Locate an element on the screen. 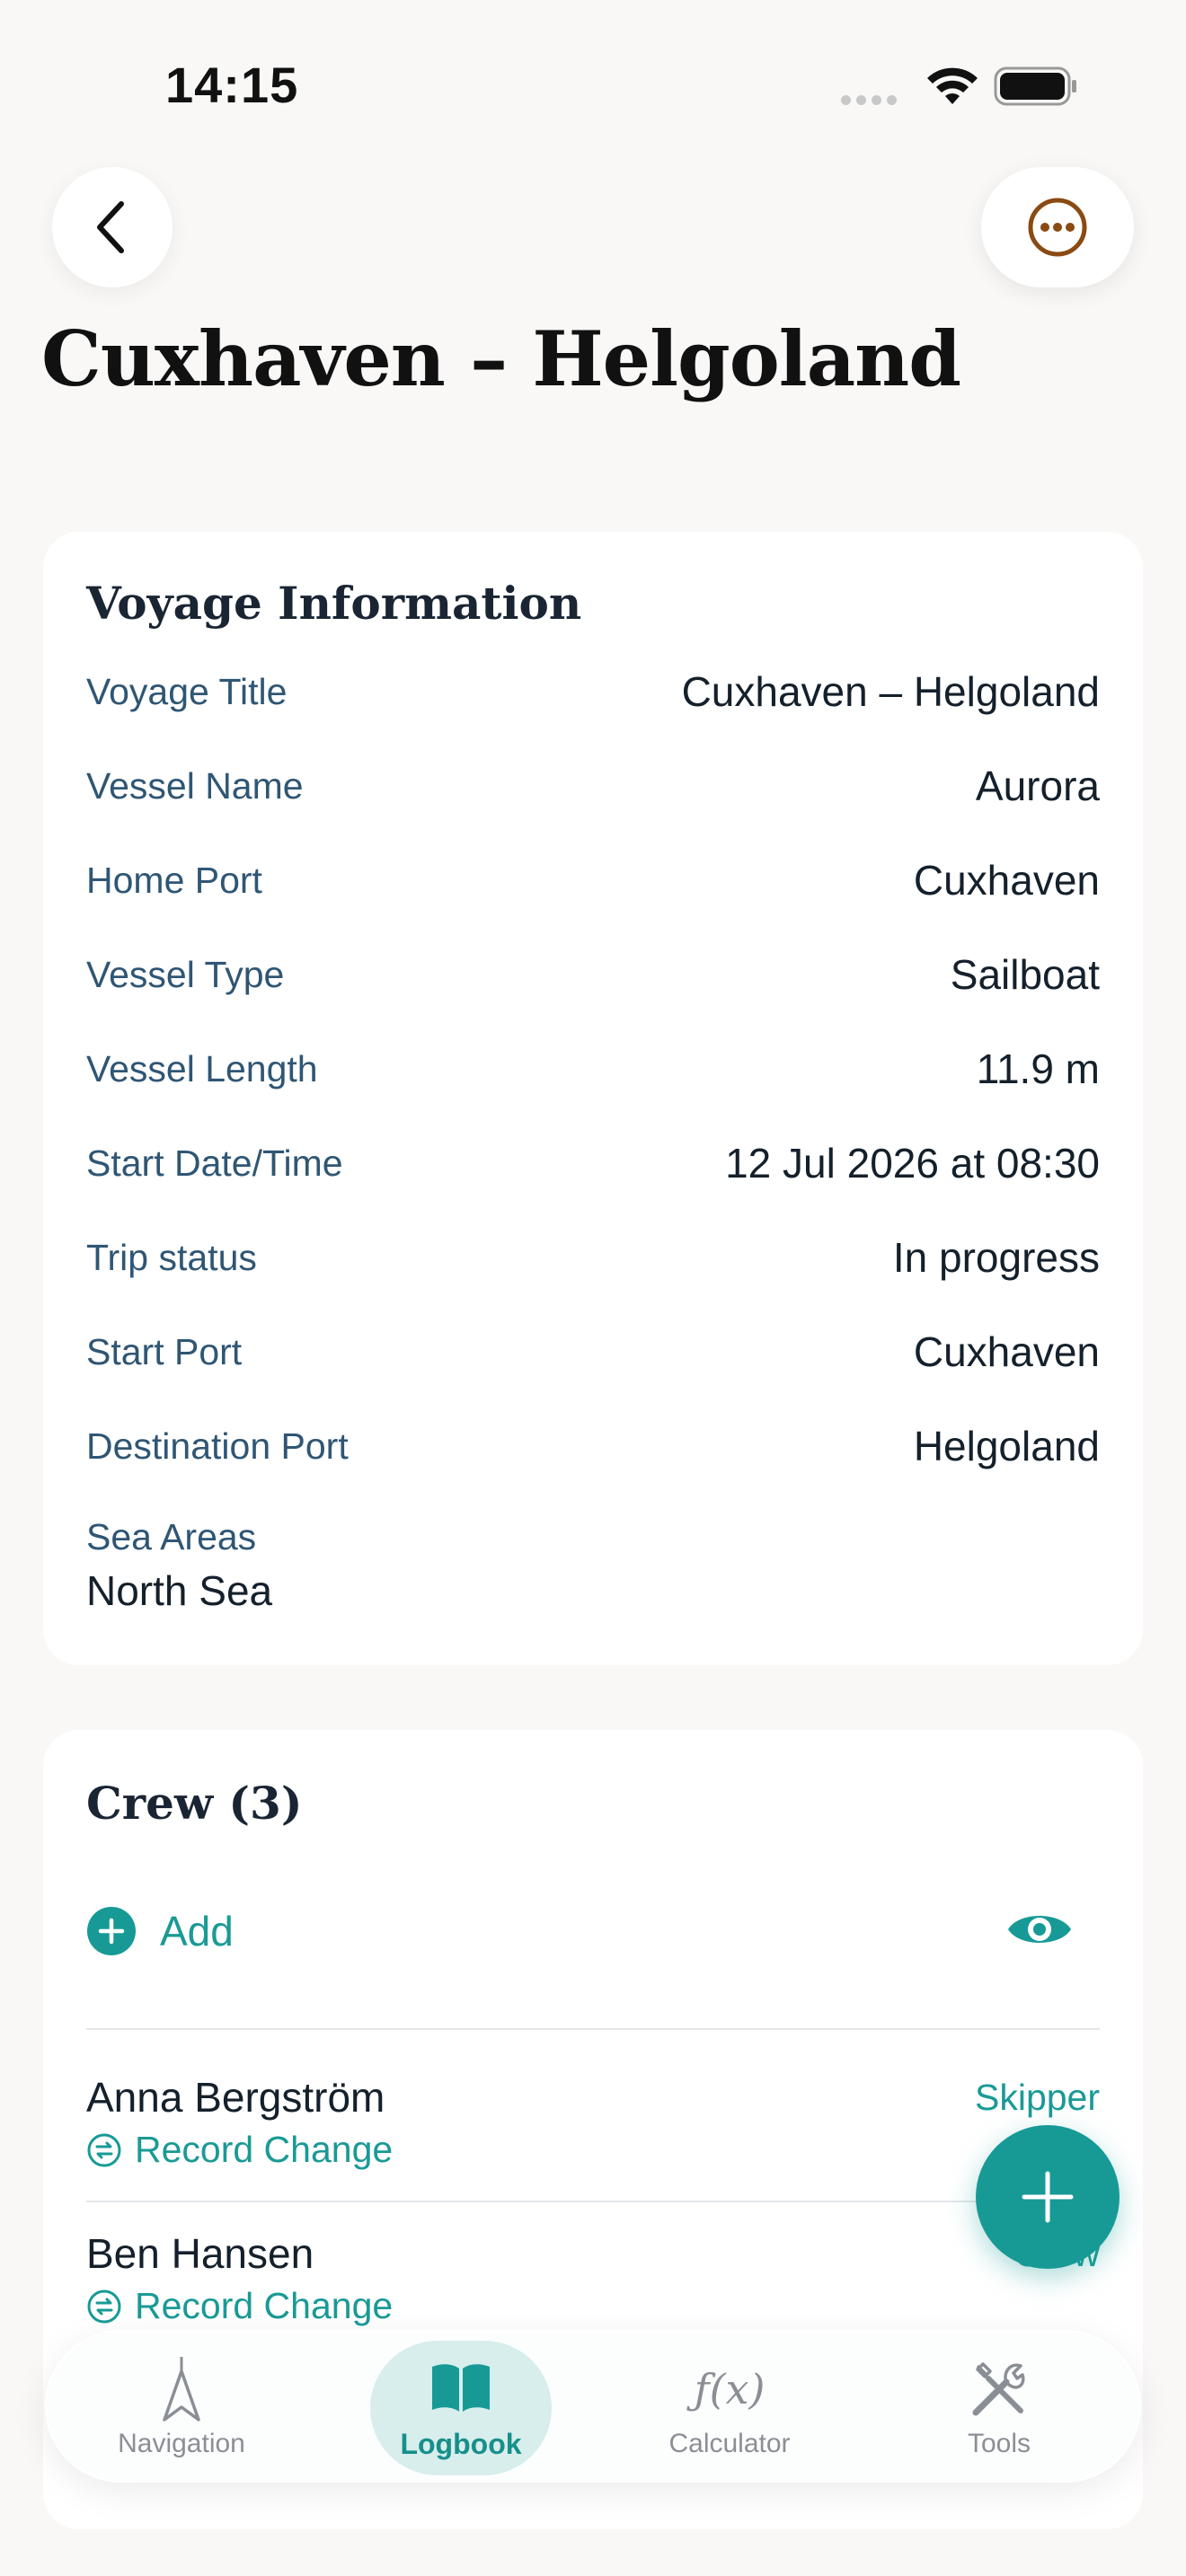 The image size is (1186, 2576). bottom-tab-bar: Navigation Logbook ƒ(x) Calculator Tools is located at coordinates (593, 2406).